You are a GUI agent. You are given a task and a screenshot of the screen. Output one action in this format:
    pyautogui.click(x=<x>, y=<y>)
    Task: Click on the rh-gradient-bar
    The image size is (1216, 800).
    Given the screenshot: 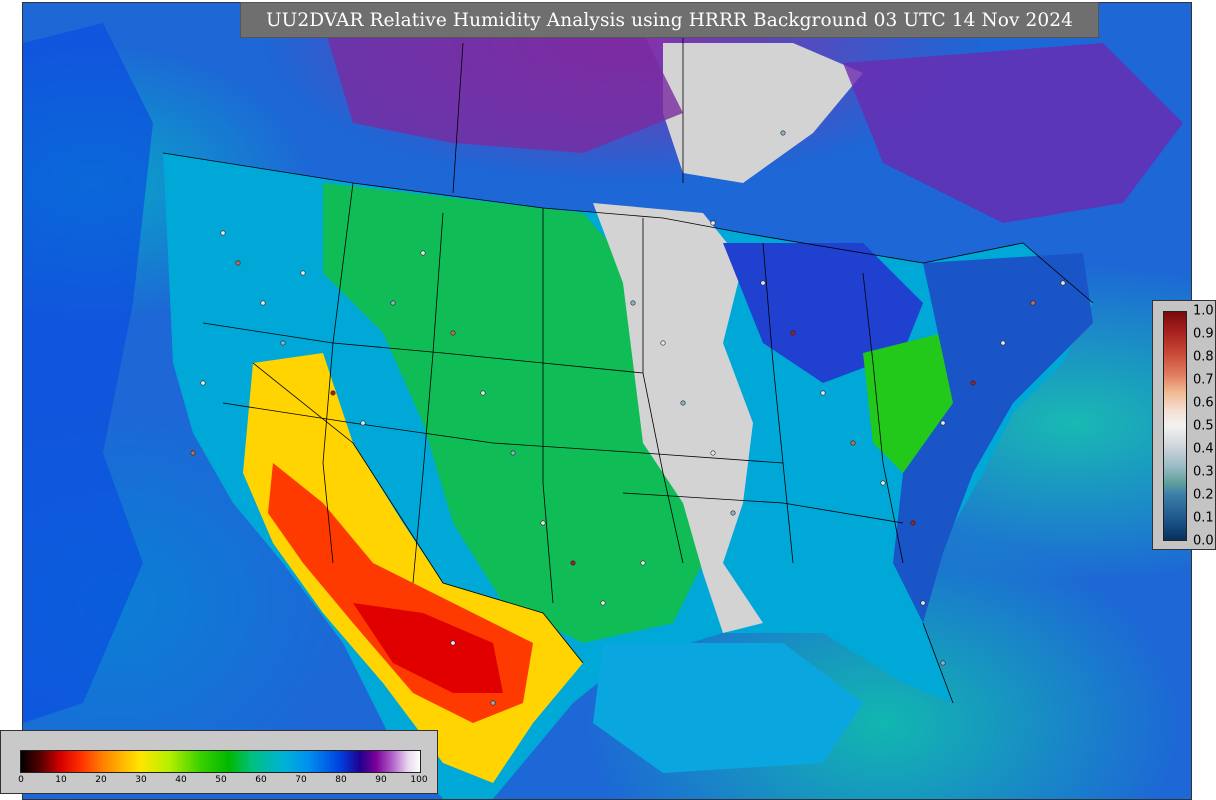 What is the action you would take?
    pyautogui.click(x=220, y=761)
    